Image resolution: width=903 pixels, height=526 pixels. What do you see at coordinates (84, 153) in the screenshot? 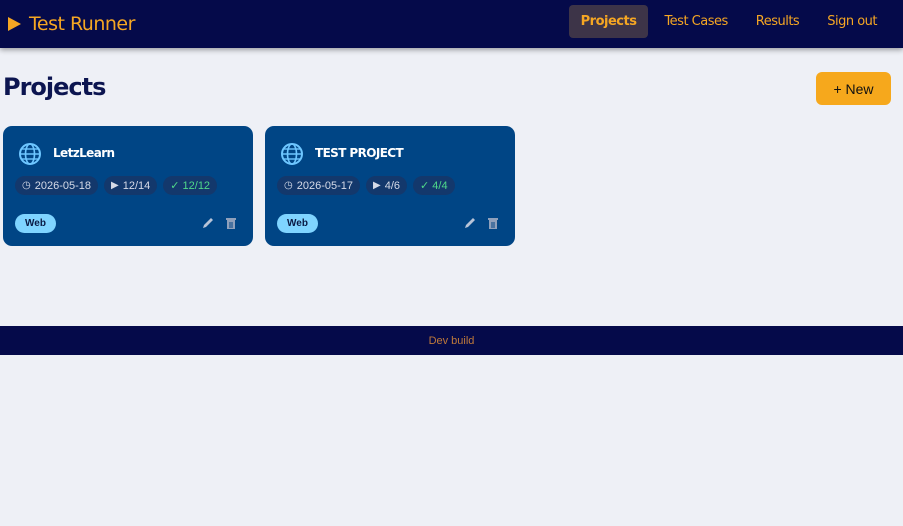
I see `project-name: LetzLearn` at bounding box center [84, 153].